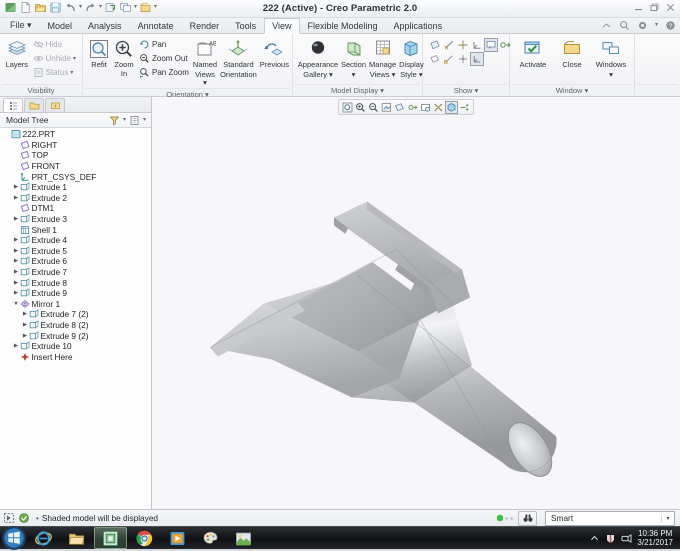  Describe the element at coordinates (156, 25) in the screenshot. I see `tab-annotate: Annotate` at that location.